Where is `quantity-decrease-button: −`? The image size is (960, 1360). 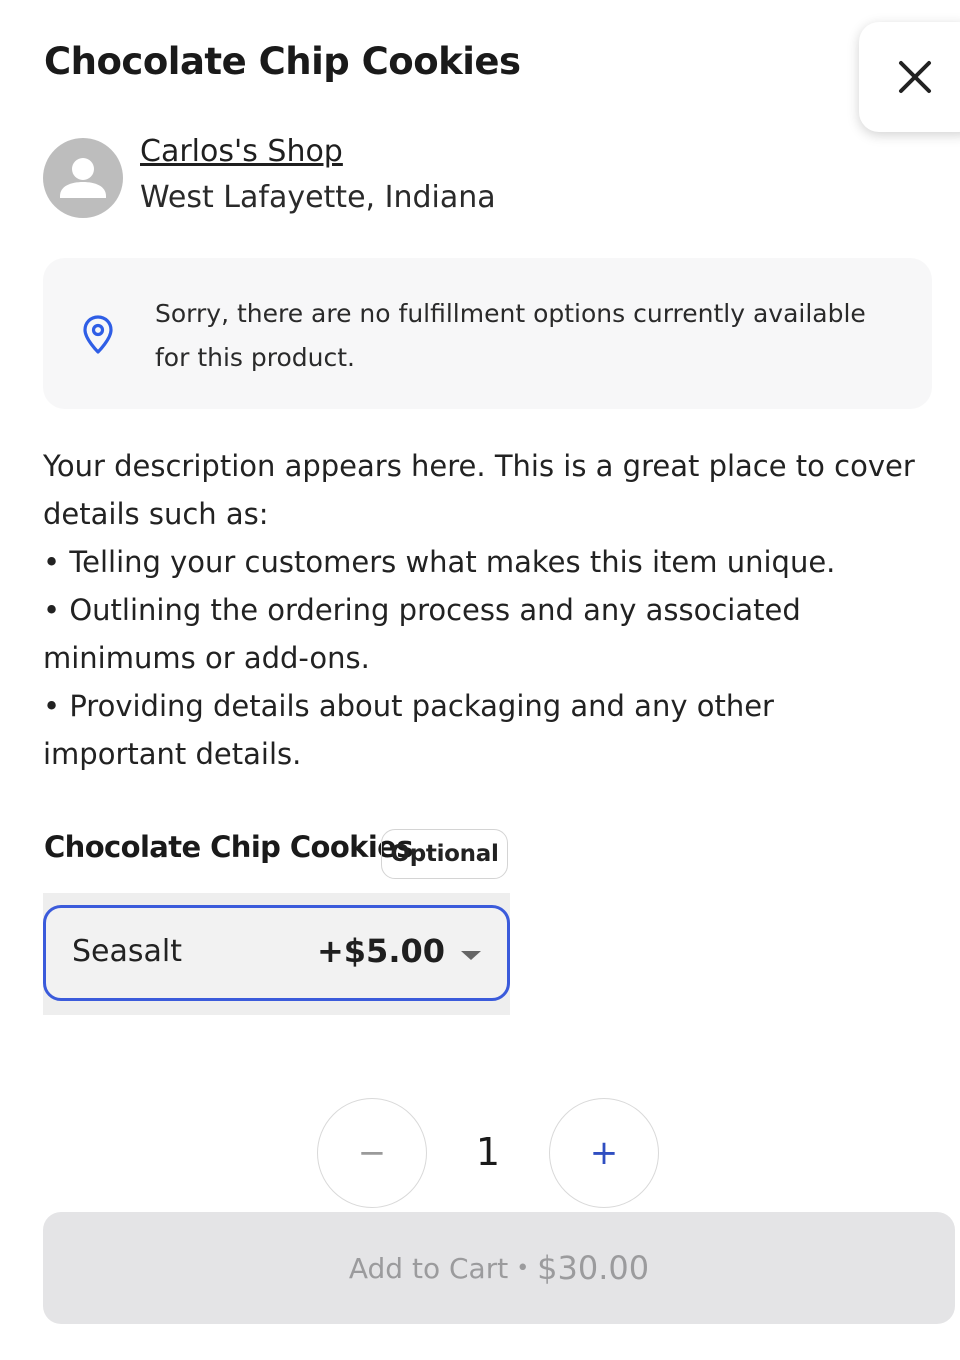
quantity-decrease-button: − is located at coordinates (372, 1153).